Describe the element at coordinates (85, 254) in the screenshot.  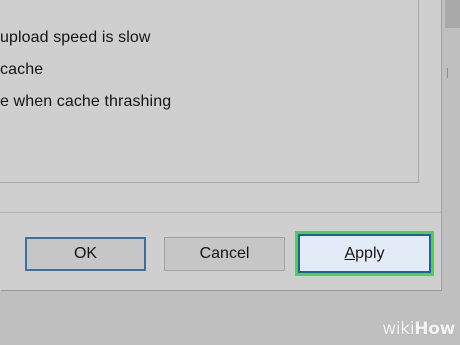
I see `ok-button: OK` at that location.